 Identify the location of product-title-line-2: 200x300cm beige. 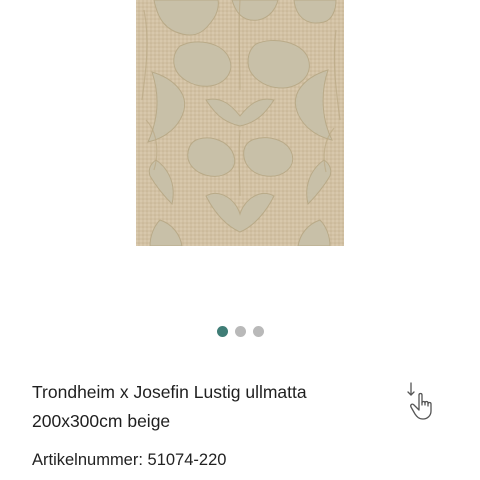
(101, 421).